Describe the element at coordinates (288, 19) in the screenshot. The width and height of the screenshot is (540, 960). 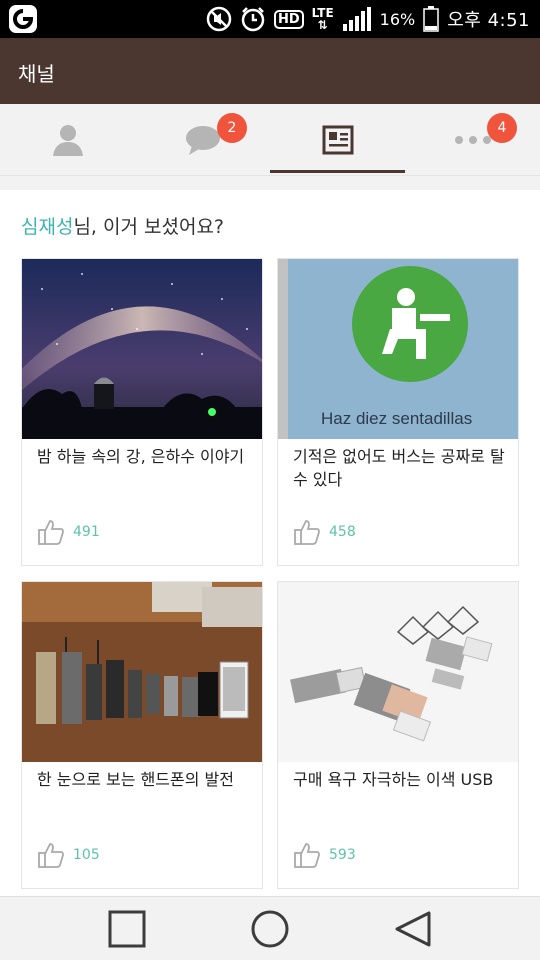
I see `hd-icon: HD` at that location.